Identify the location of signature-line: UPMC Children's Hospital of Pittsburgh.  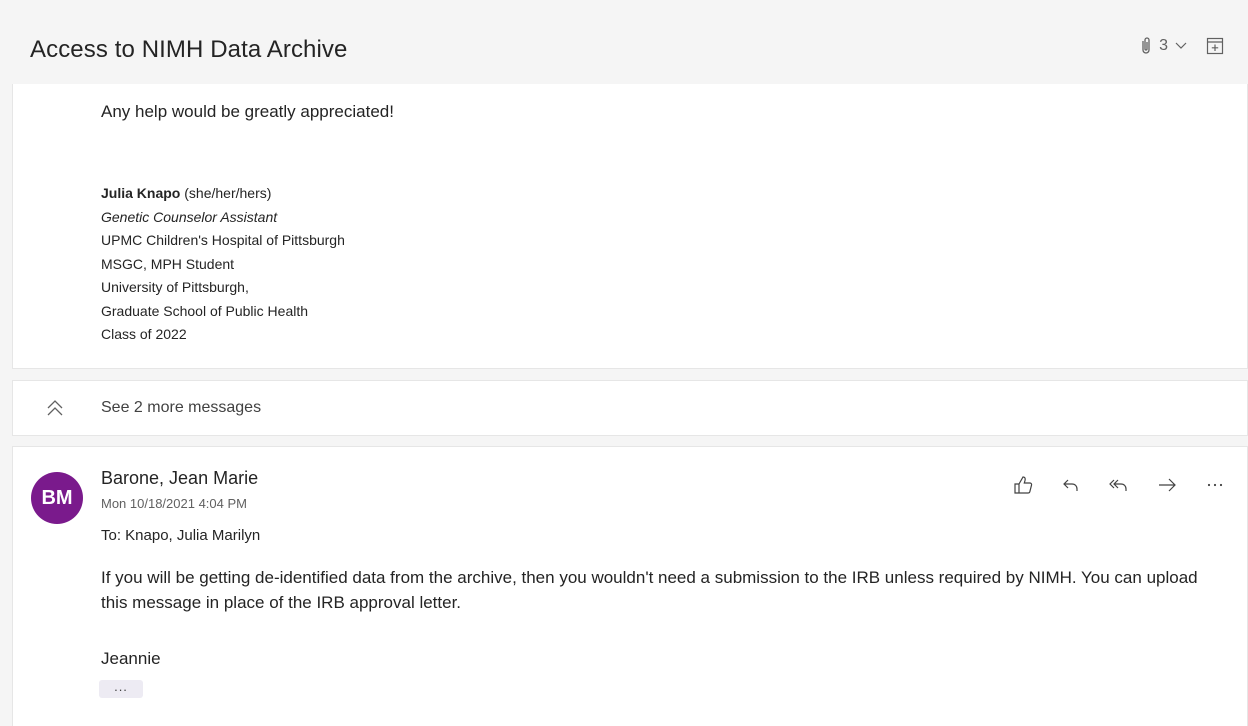
(223, 240).